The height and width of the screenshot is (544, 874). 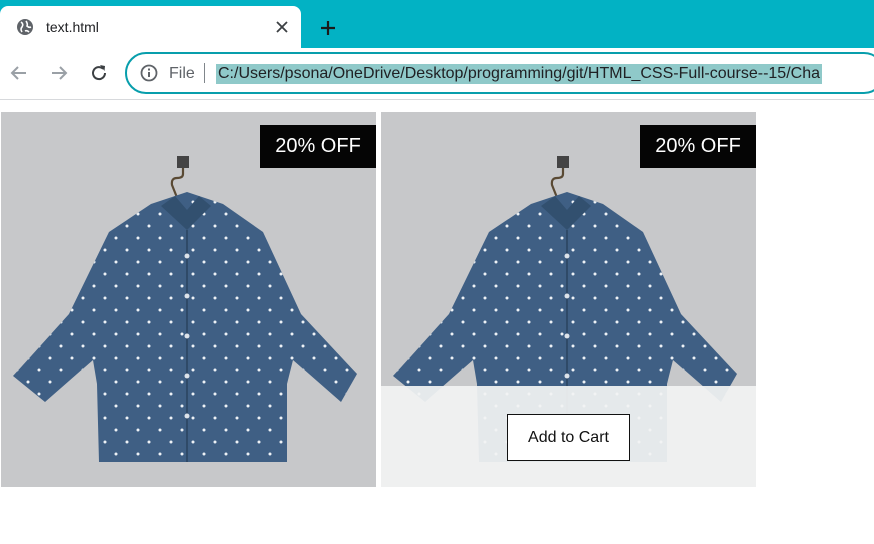 What do you see at coordinates (328, 28) in the screenshot?
I see `plus-icon` at bounding box center [328, 28].